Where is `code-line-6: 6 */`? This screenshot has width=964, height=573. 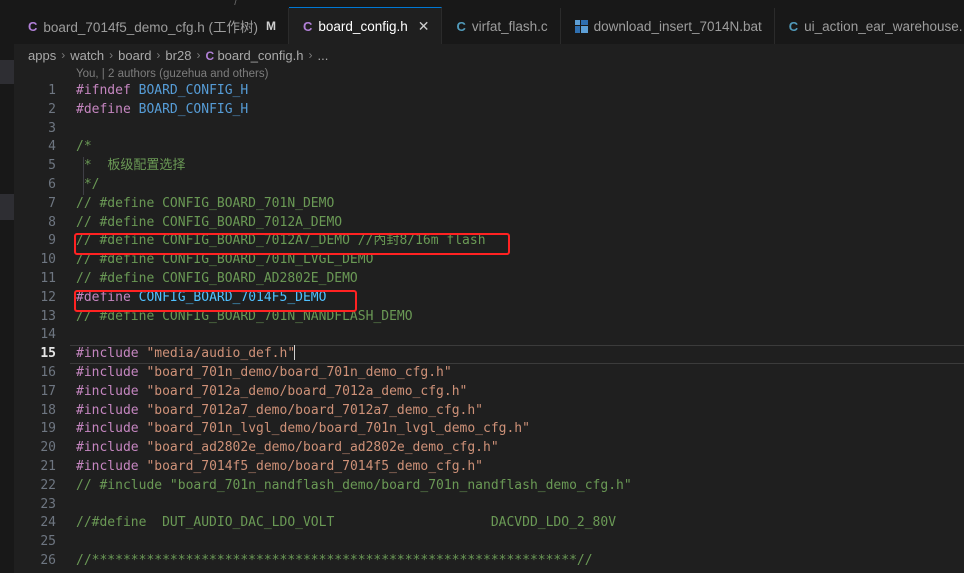
code-line-6: 6 */ is located at coordinates (482, 185).